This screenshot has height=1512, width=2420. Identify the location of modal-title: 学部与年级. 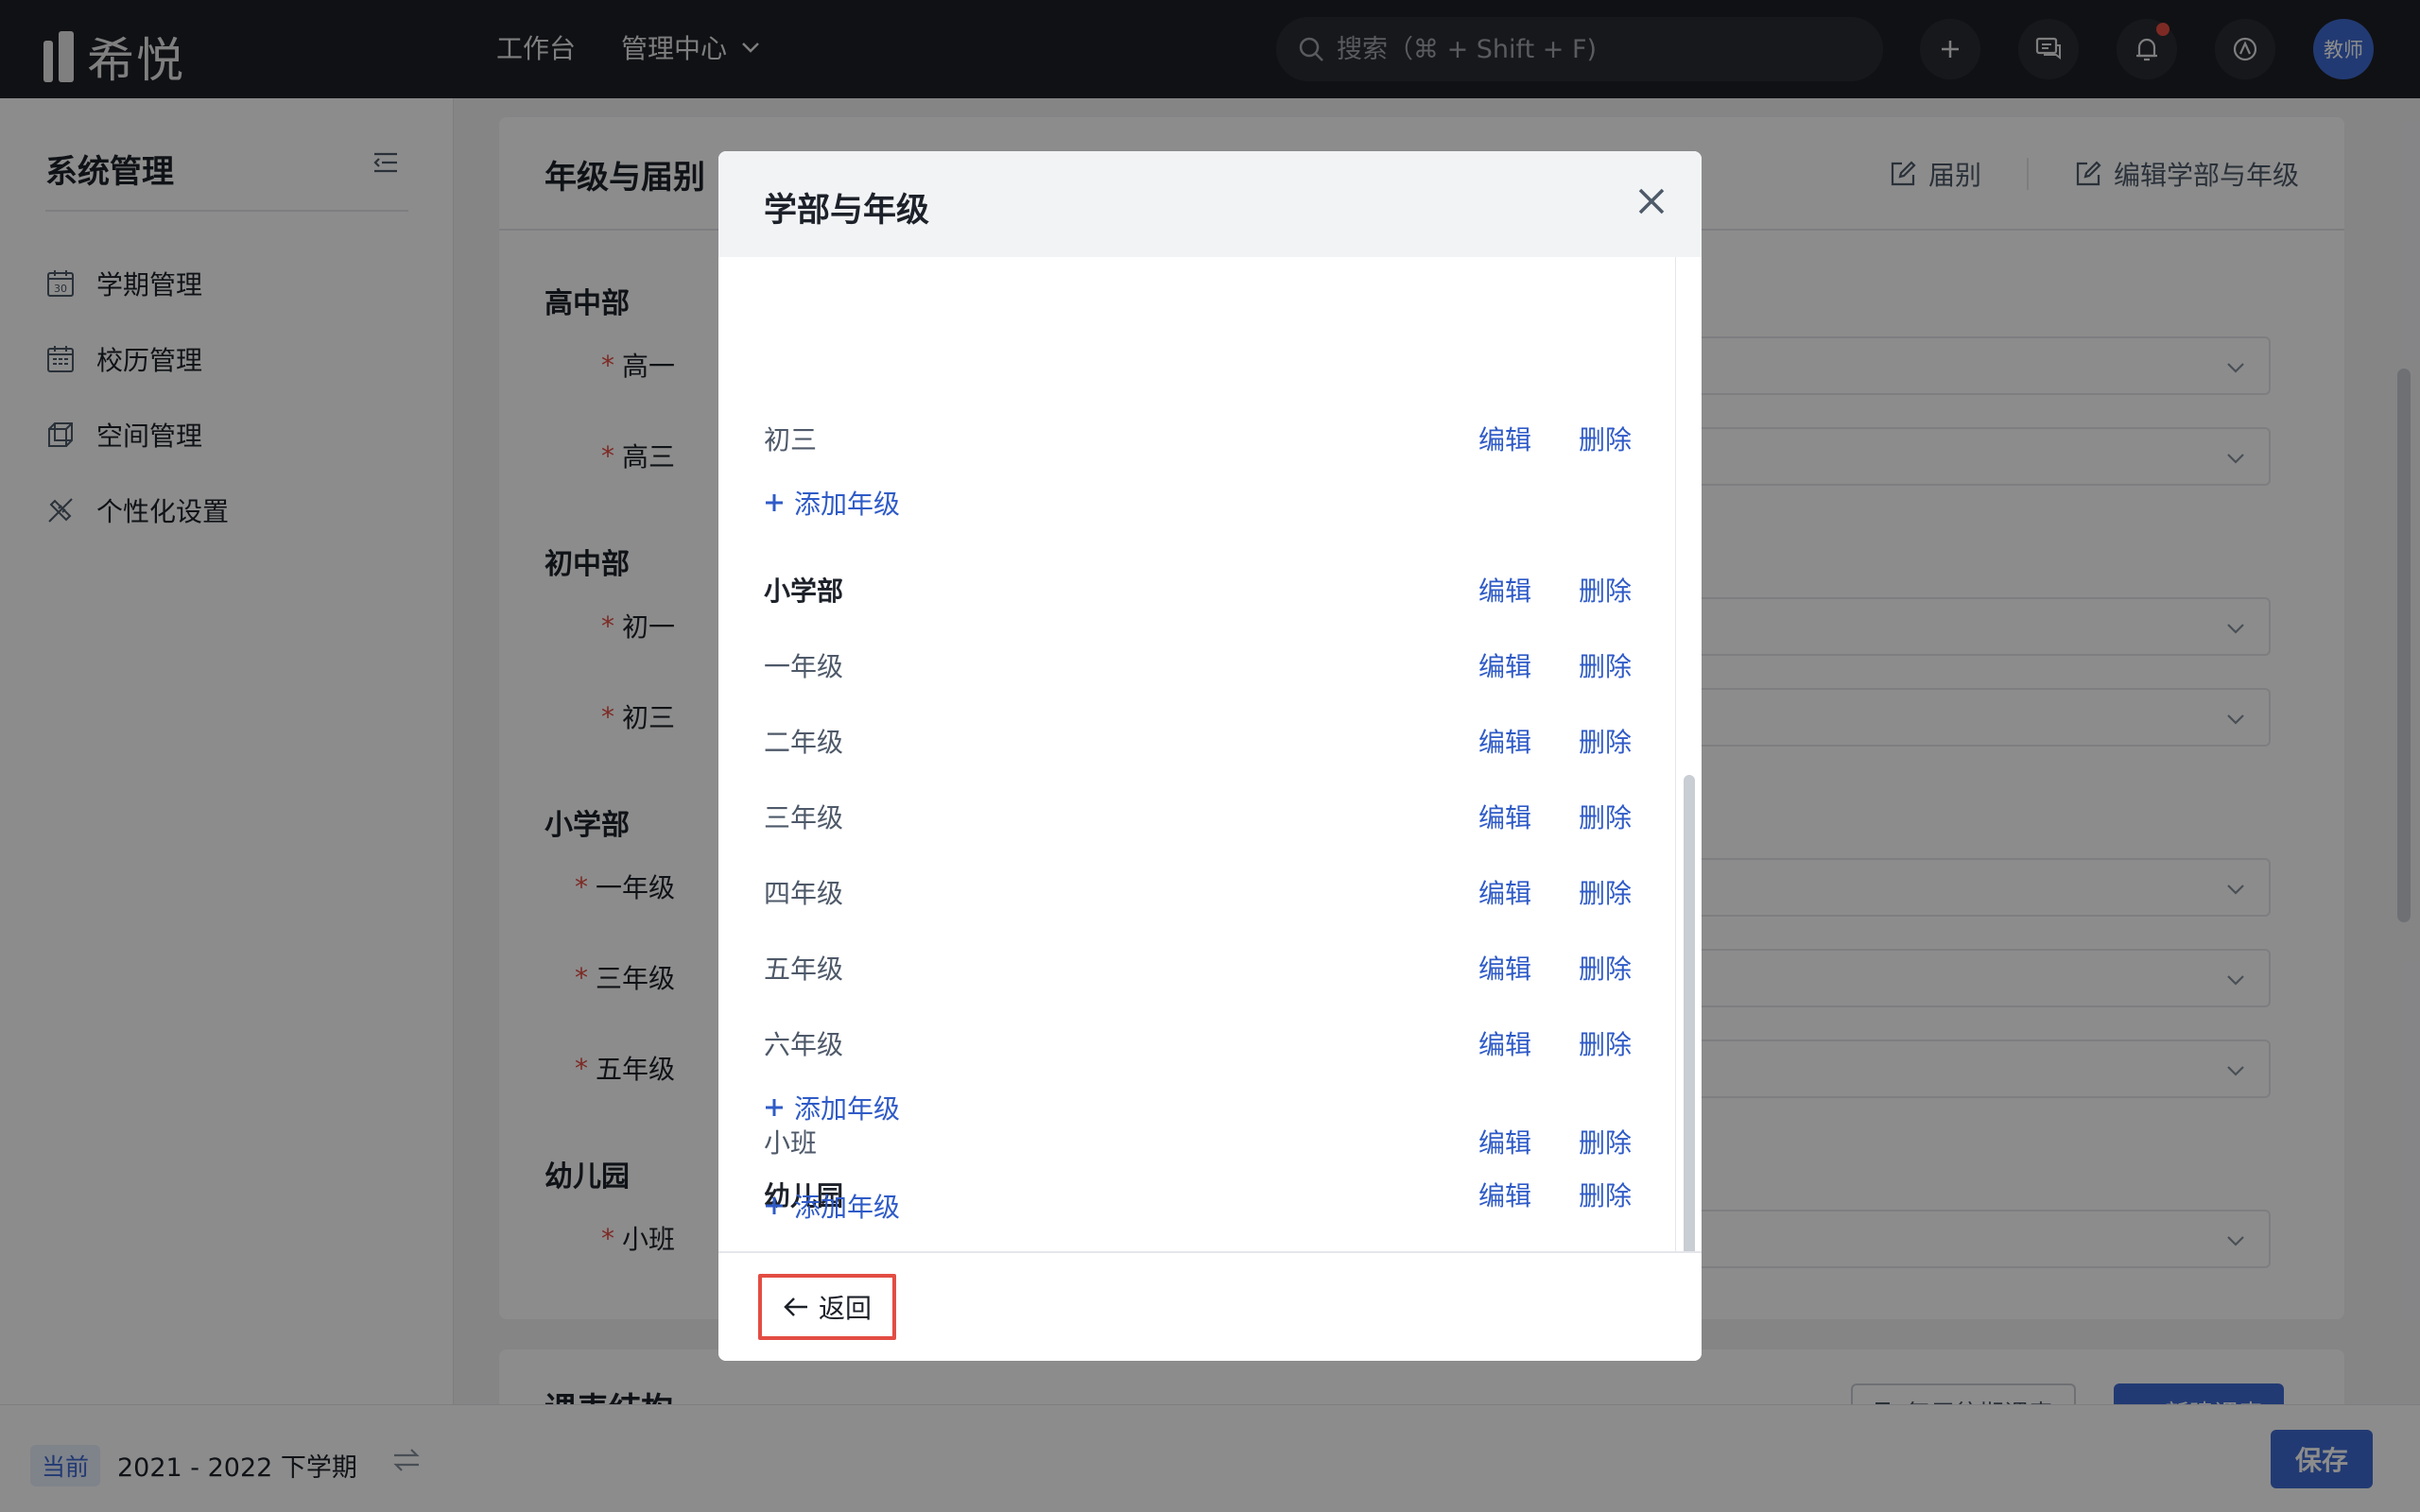
(847, 211).